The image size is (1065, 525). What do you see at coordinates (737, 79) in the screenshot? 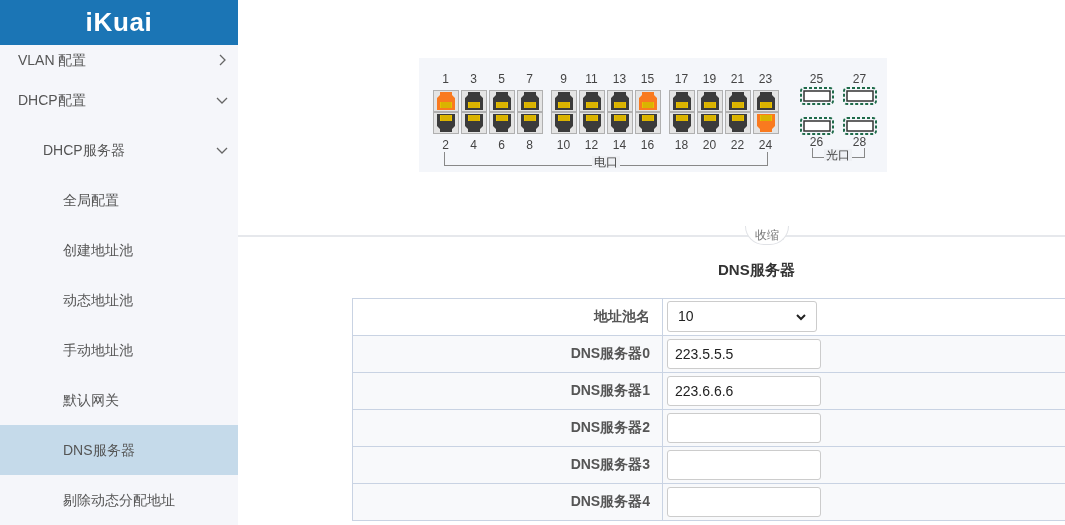
I see `port-number: 21` at bounding box center [737, 79].